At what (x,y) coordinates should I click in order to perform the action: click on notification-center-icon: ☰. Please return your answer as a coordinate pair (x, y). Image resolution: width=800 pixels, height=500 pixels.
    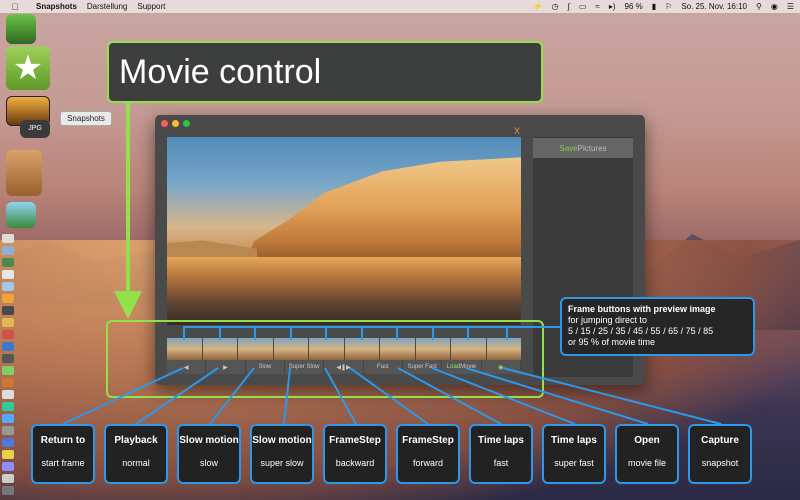
    Looking at the image, I should click on (790, 6).